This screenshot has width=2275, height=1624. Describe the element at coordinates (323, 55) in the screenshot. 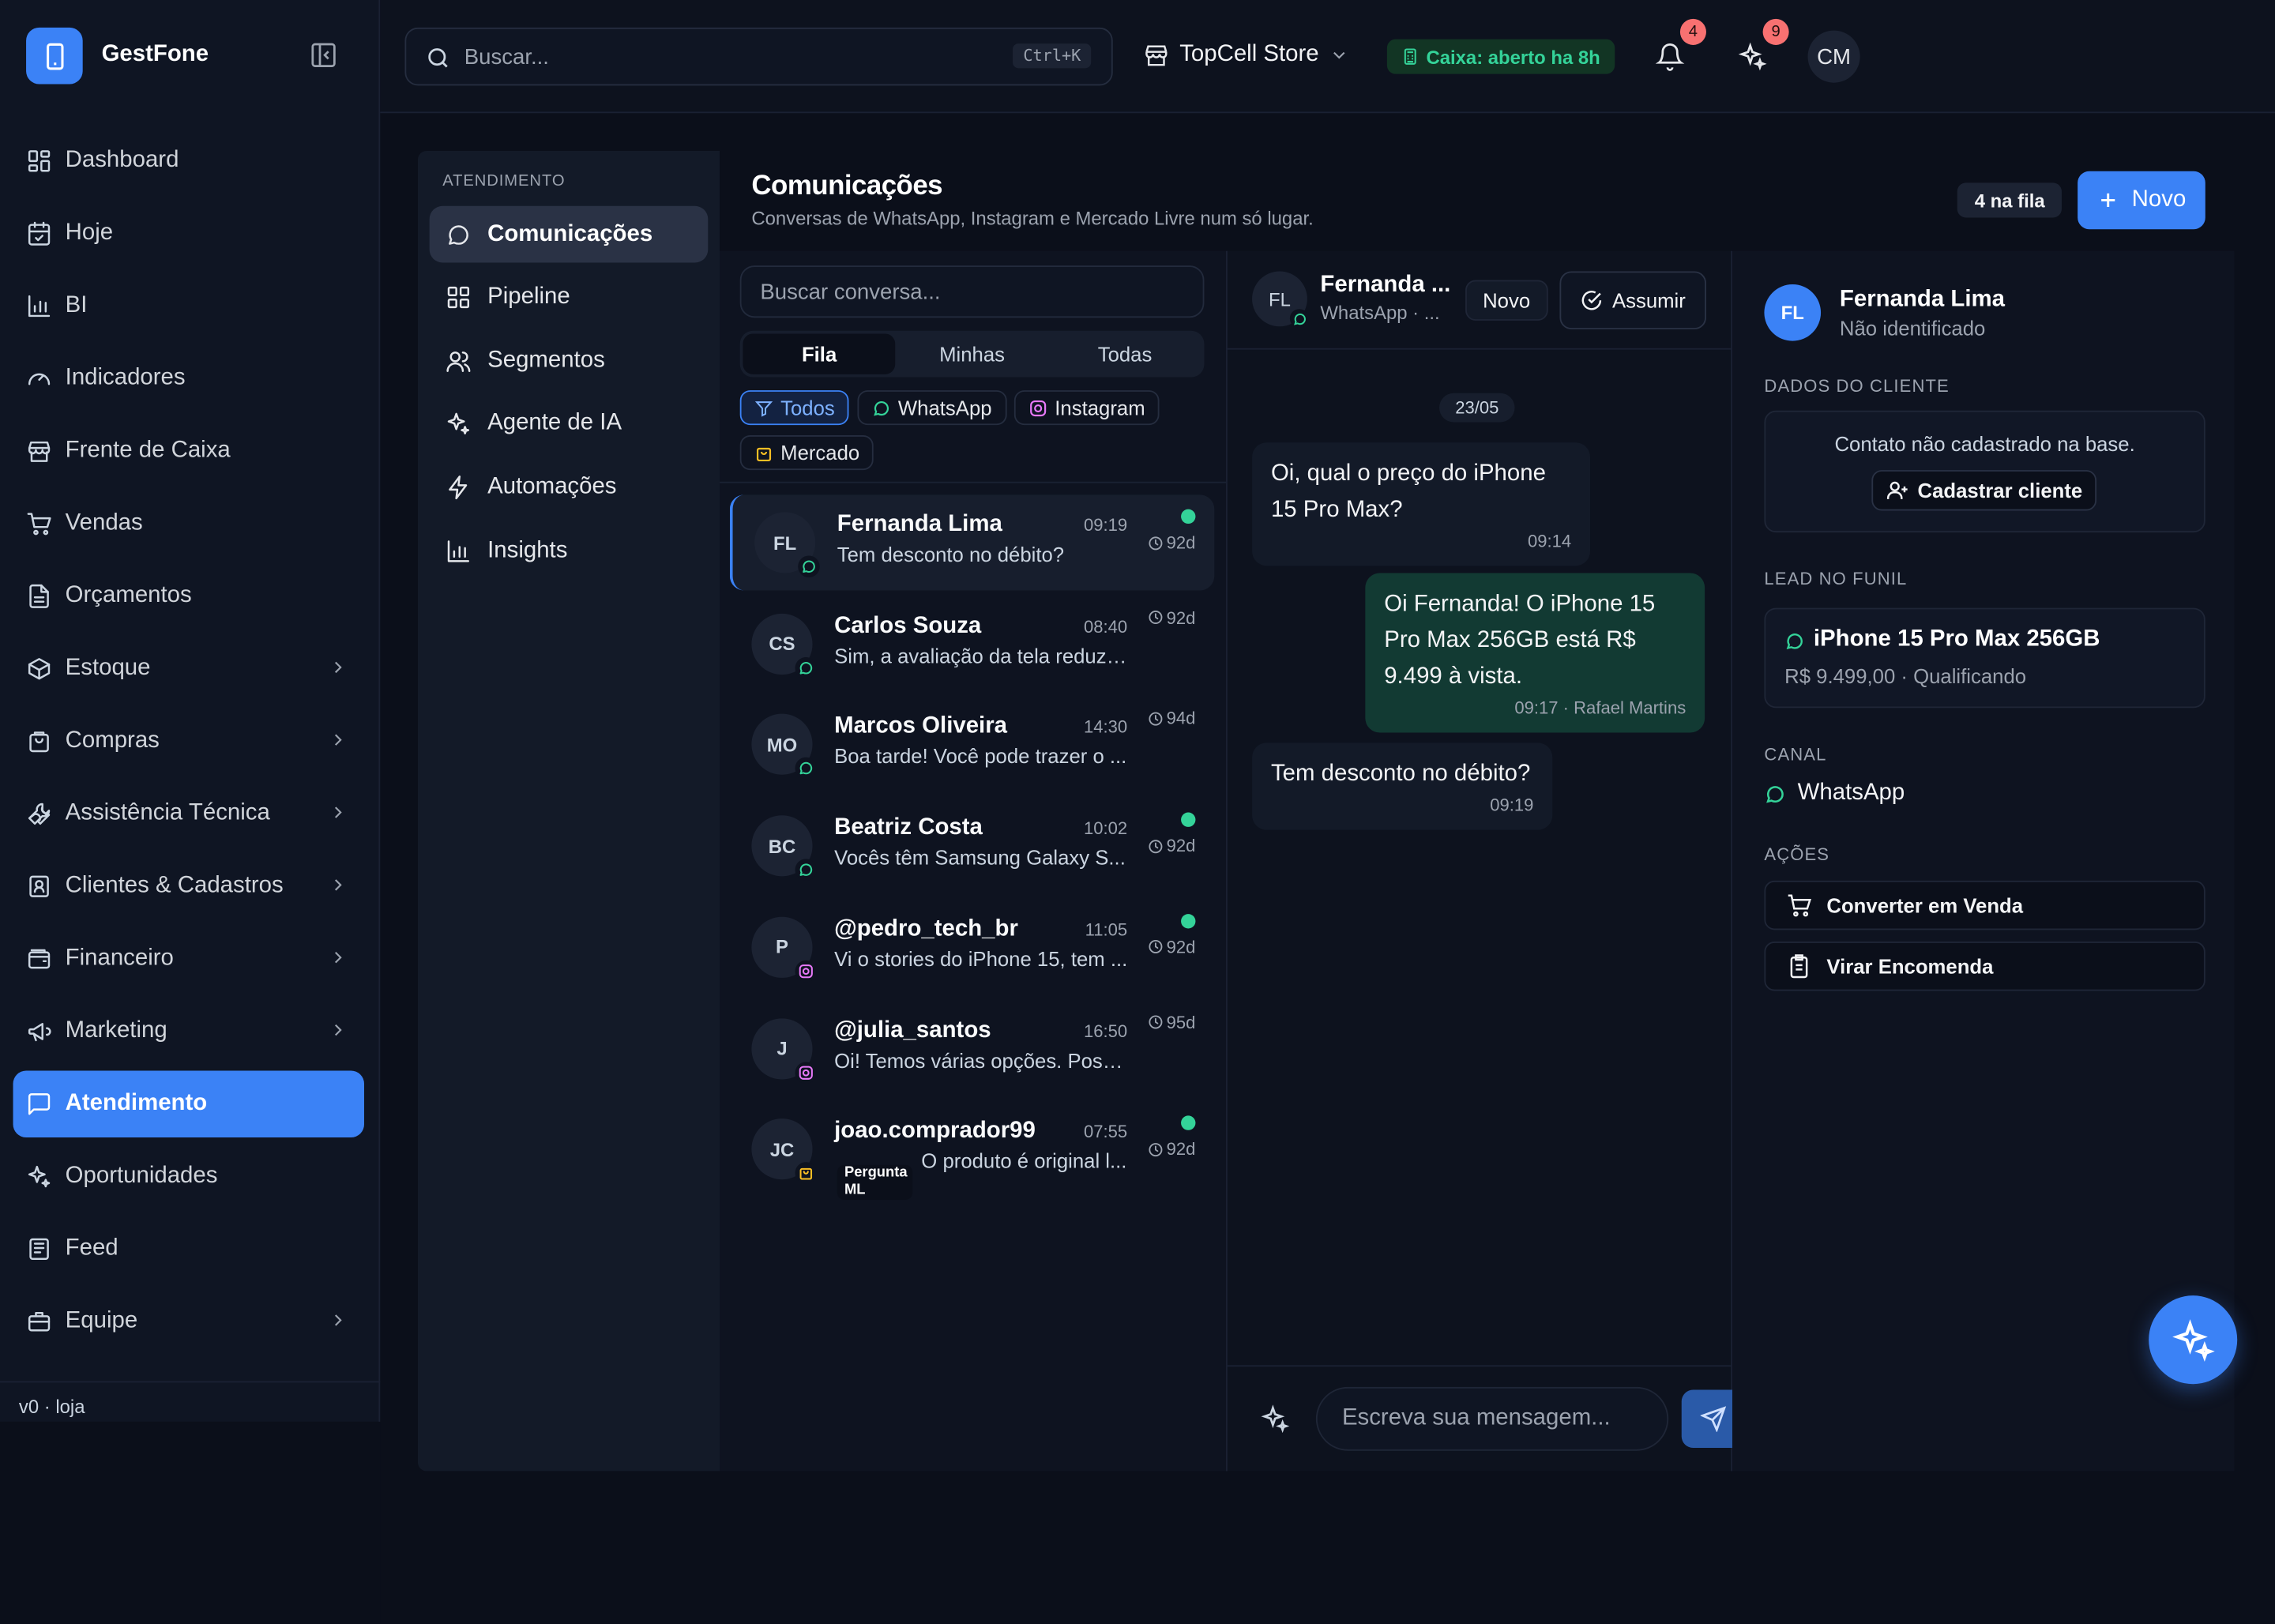

I see `collapse-sidebar-button` at that location.